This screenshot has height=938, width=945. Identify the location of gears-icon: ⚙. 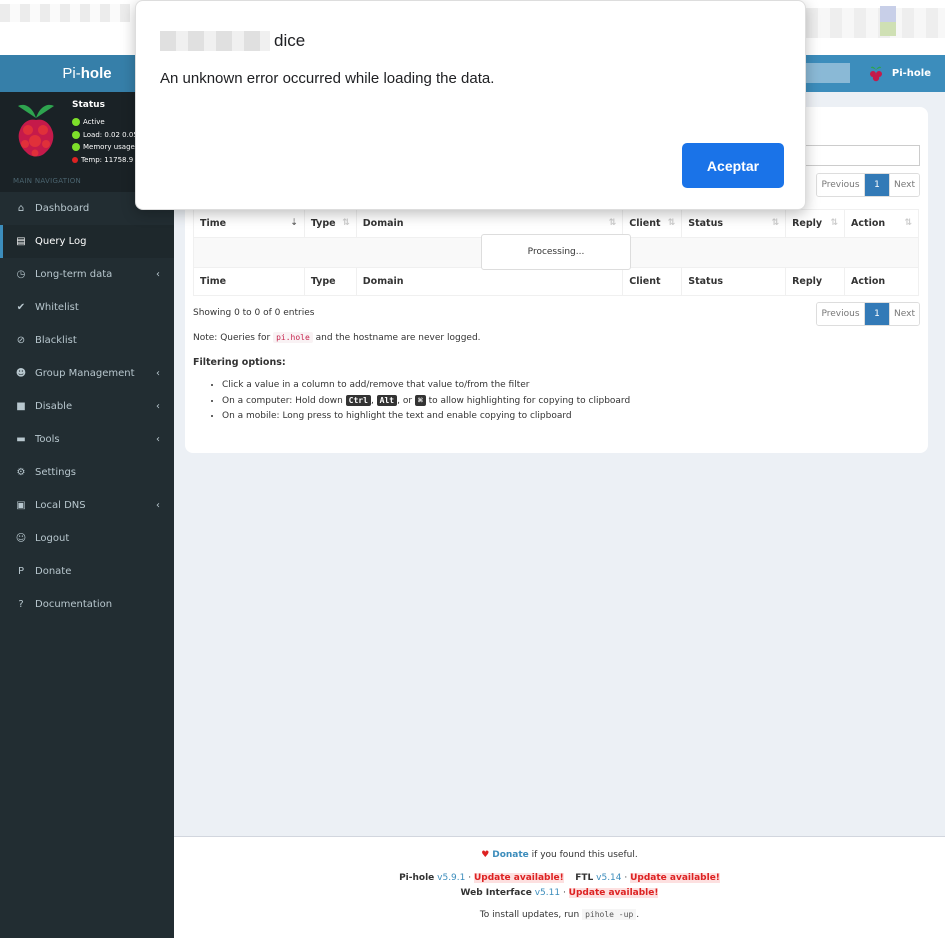
(21, 472).